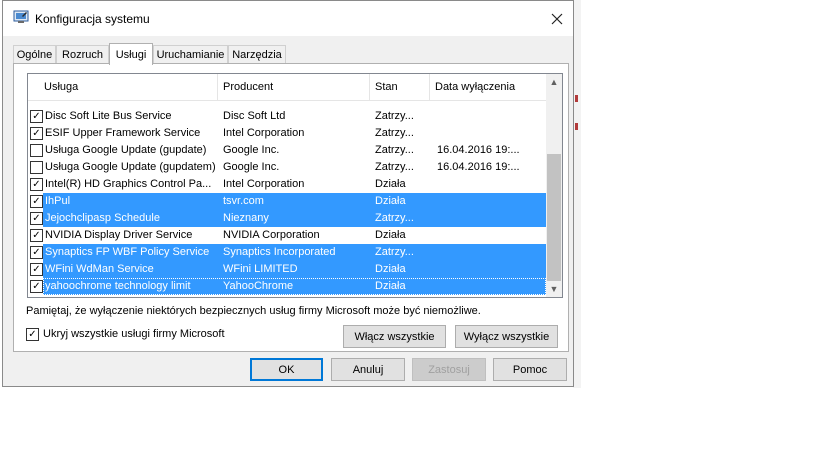 This screenshot has height=460, width=819. Describe the element at coordinates (258, 286) in the screenshot. I see `service-vendor-cell: YahooChrome` at that location.